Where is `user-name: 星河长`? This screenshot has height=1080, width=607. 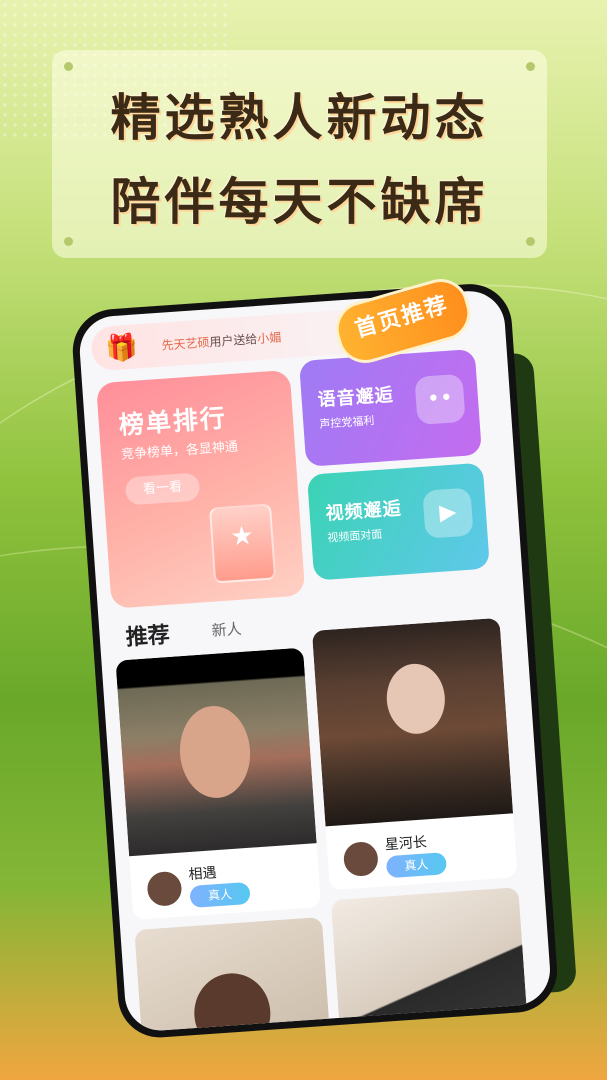 user-name: 星河长 is located at coordinates (406, 844).